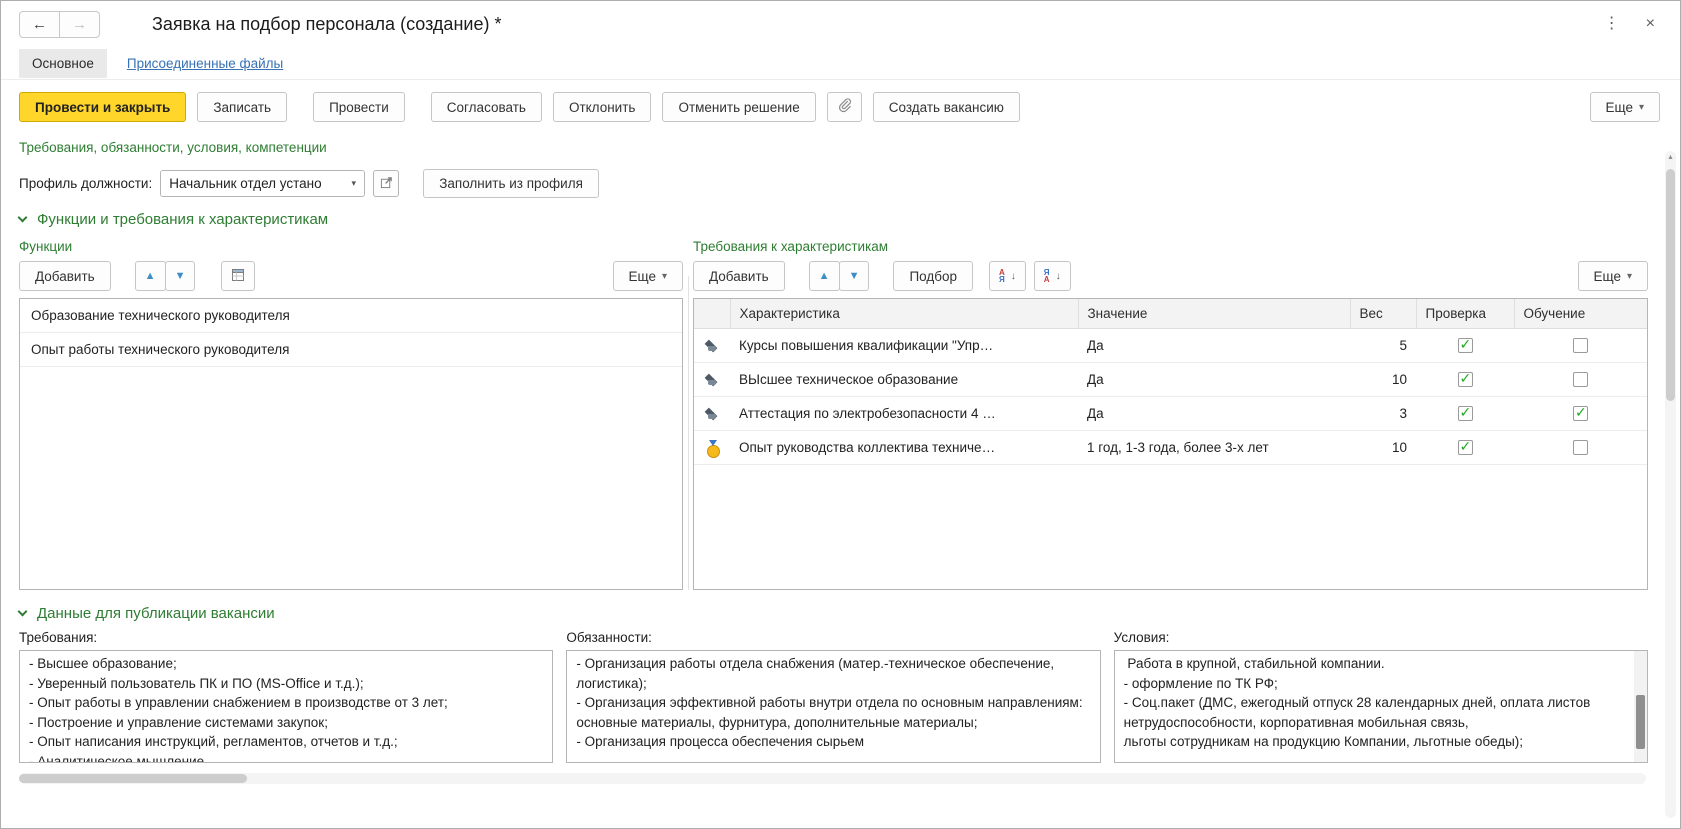 The width and height of the screenshot is (1681, 829). Describe the element at coordinates (1629, 24) in the screenshot. I see `window-controls: ⋮ ×` at that location.